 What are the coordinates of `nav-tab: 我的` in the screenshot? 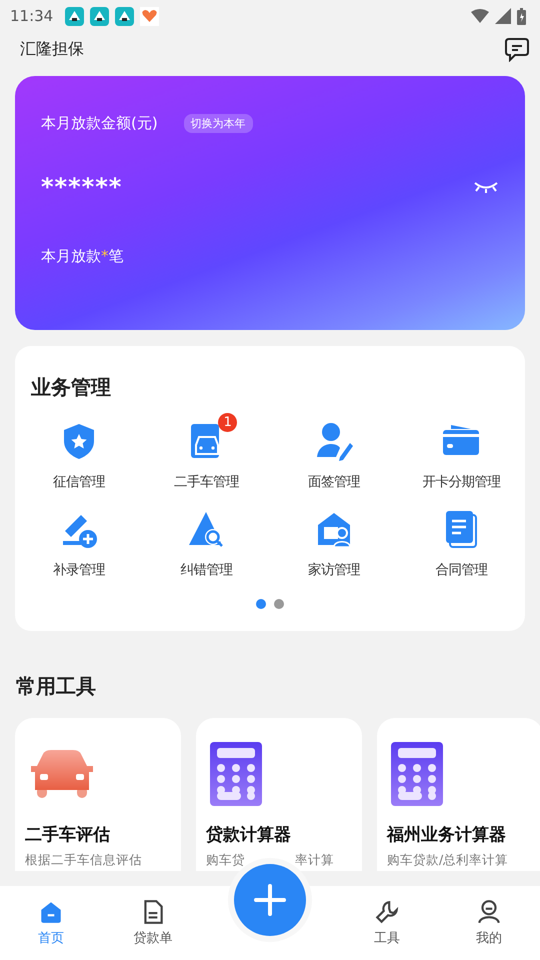 It's located at (489, 923).